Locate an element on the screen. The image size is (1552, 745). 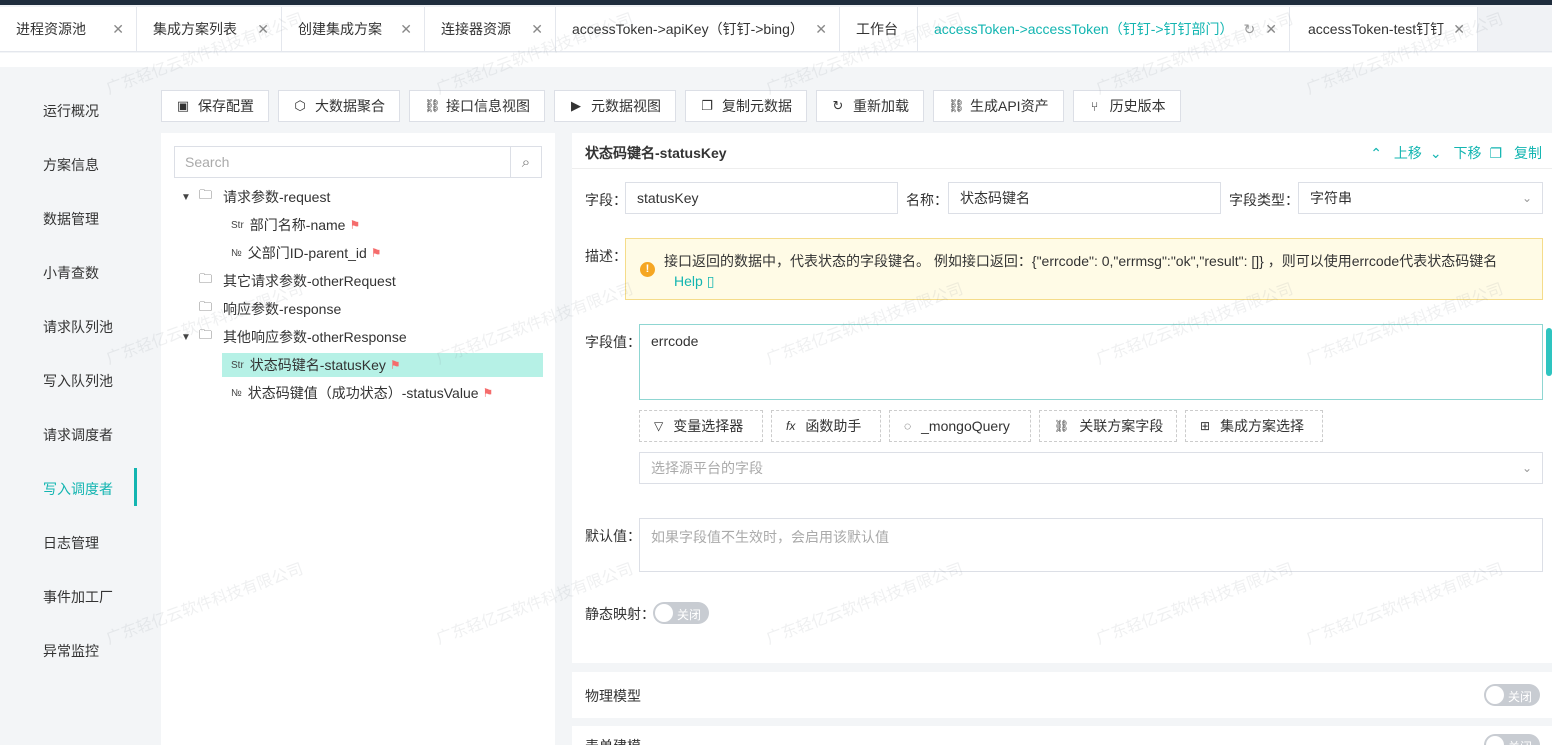
select-placeholder: 选择源平台的字段 is located at coordinates (707, 468).